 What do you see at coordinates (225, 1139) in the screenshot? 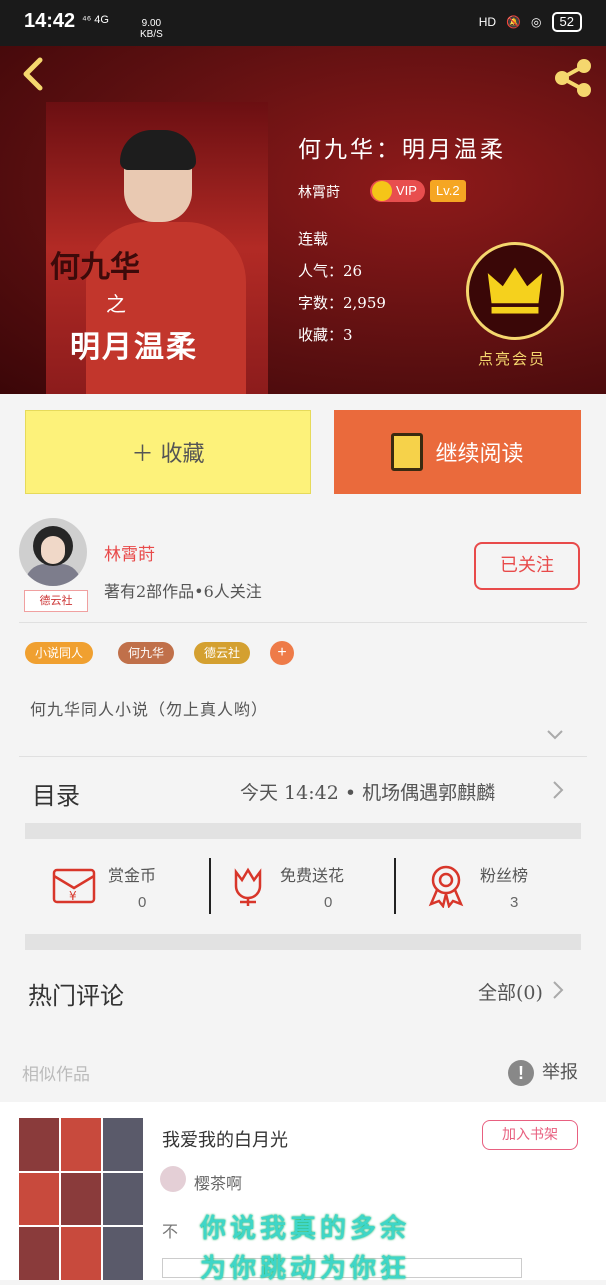
I see `similar-book-title: 我爱我的白月光` at bounding box center [225, 1139].